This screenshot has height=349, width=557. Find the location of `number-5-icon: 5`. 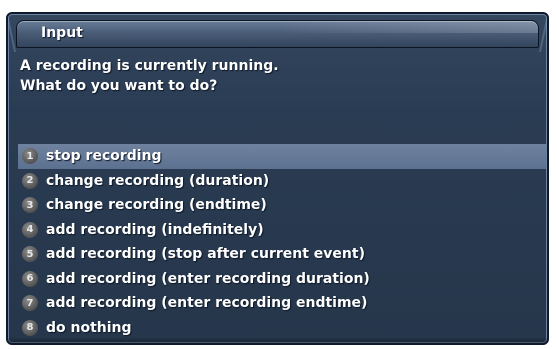

number-5-icon: 5 is located at coordinates (30, 254).